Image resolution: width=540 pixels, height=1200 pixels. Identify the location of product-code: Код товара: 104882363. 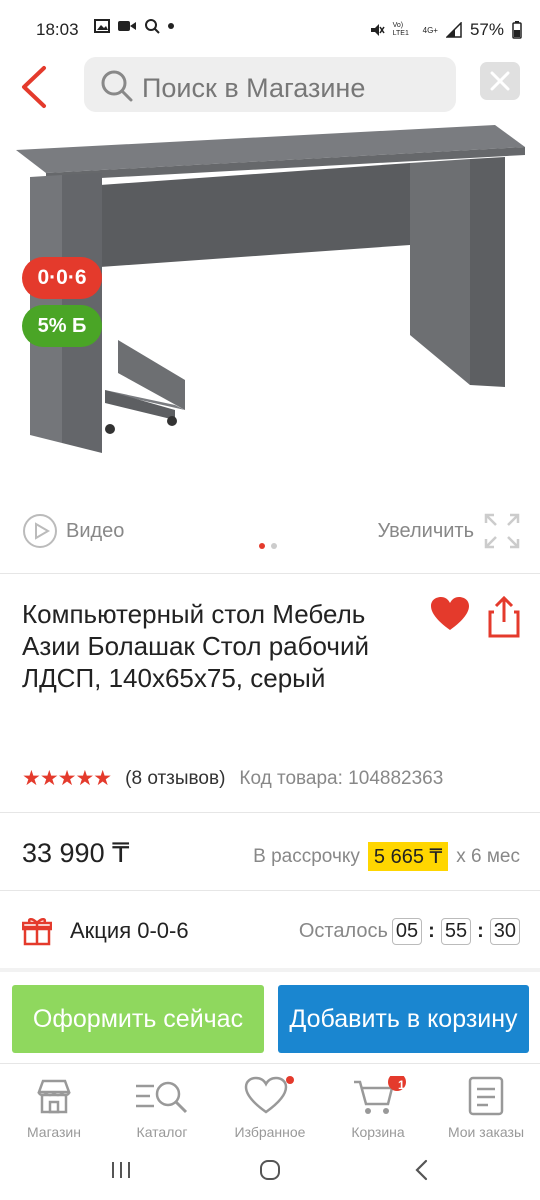
(341, 778).